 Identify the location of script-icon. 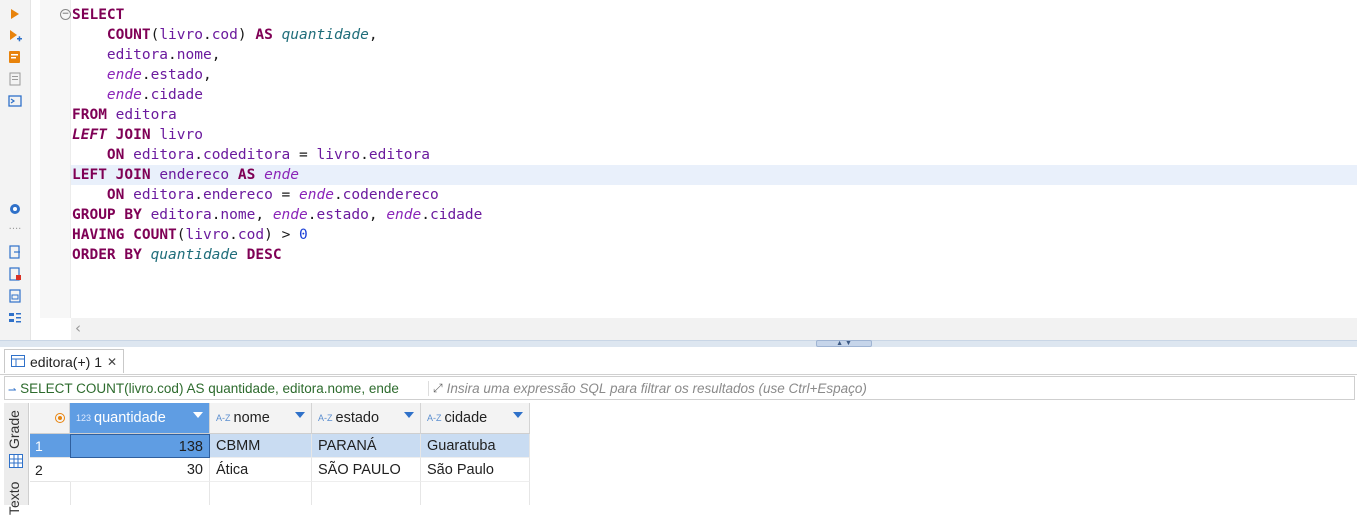
(15, 296).